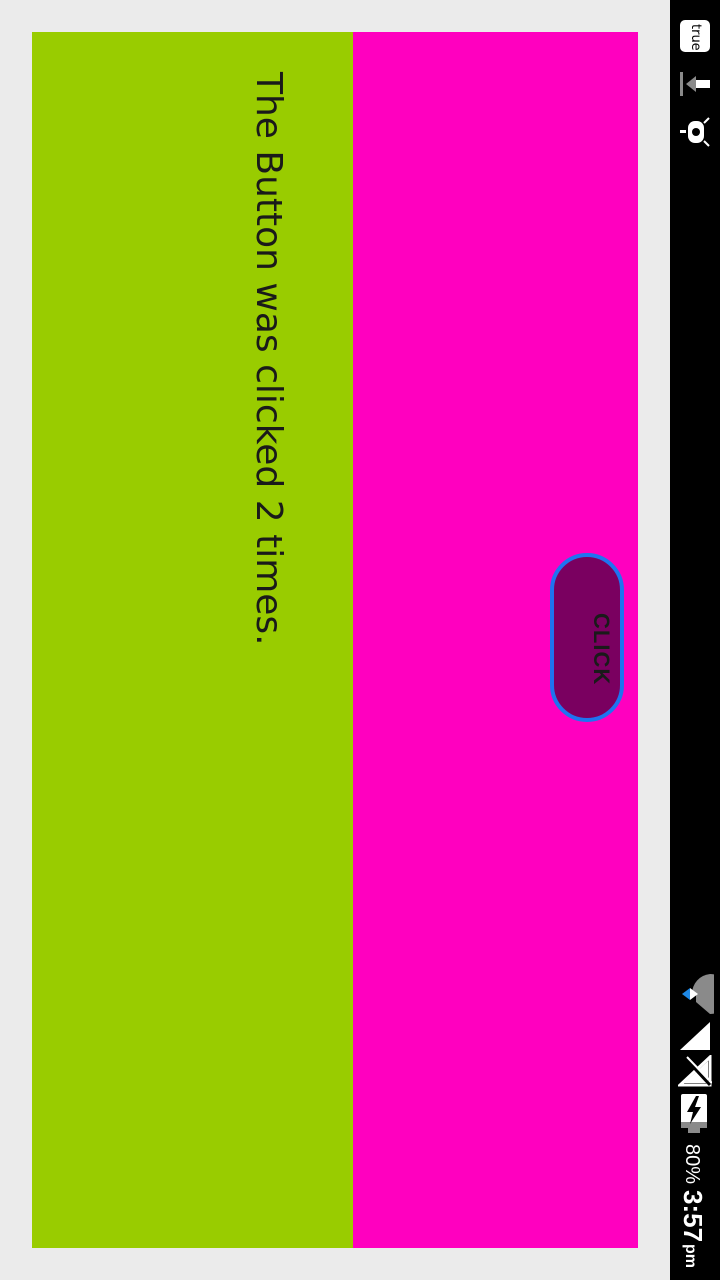  I want to click on no-sim-icon, so click(695, 1071).